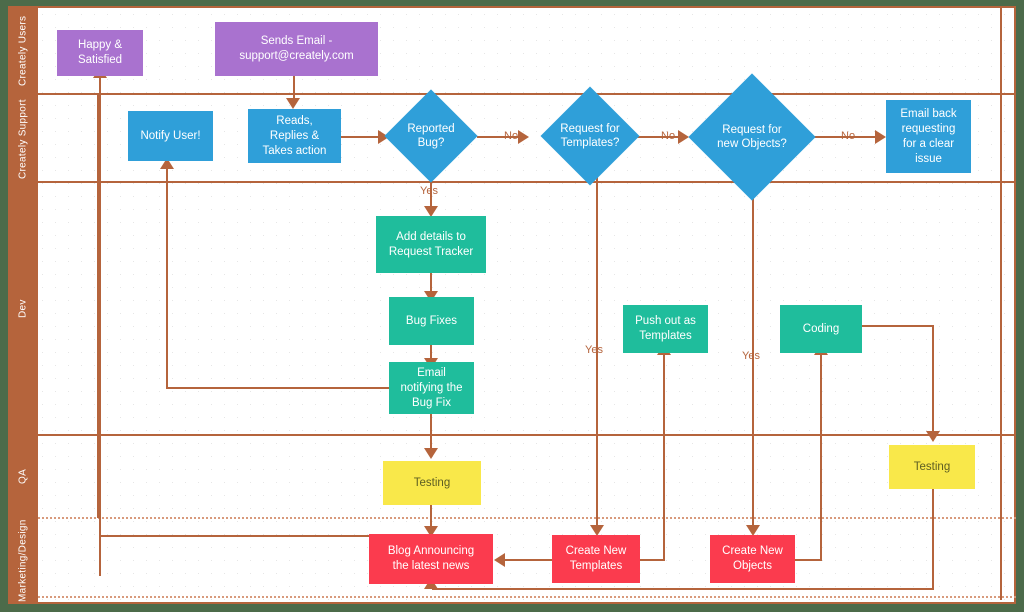 Image resolution: width=1024 pixels, height=612 pixels. I want to click on node-label-email-notifying: Email notifying the Bug Fix, so click(431, 387).